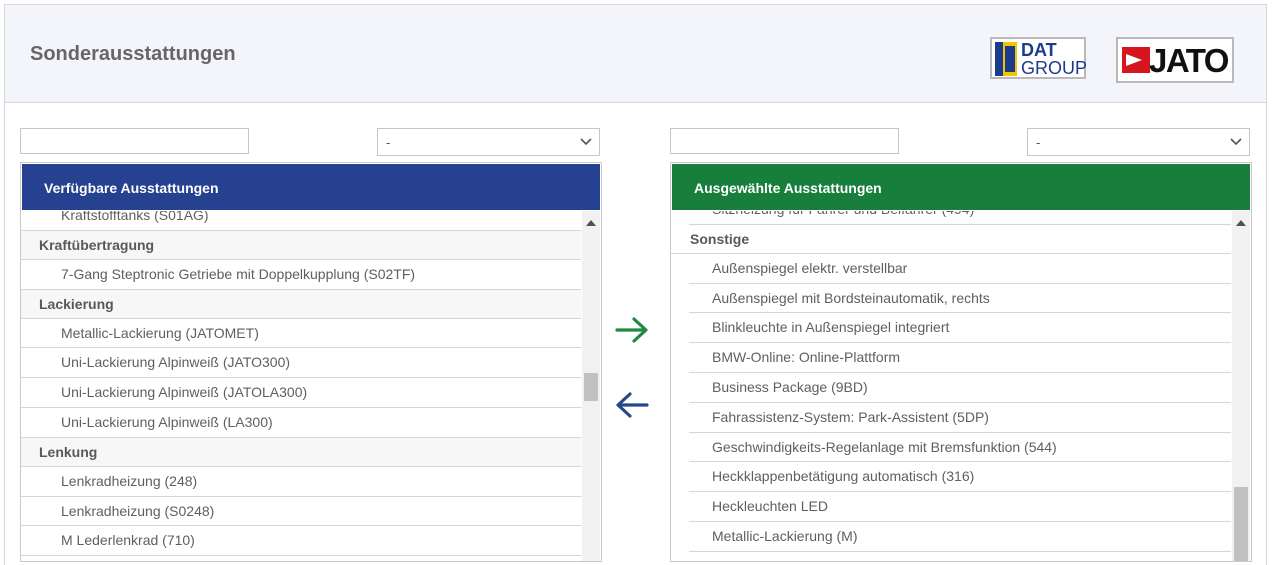 The image size is (1275, 565). What do you see at coordinates (960, 537) in the screenshot?
I see `list-item: Metallic-Lackierung (M)` at bounding box center [960, 537].